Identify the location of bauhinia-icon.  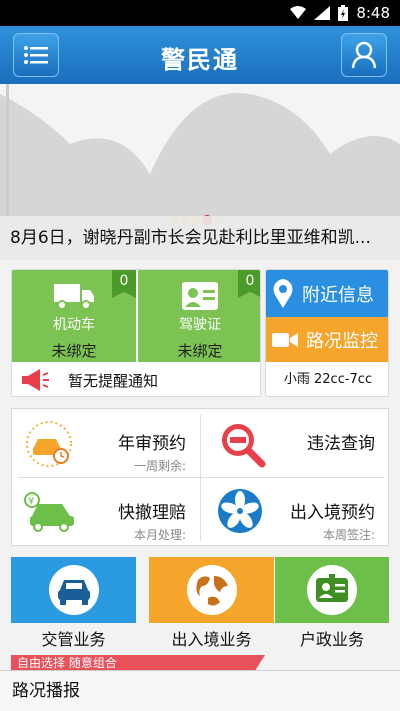
(240, 511).